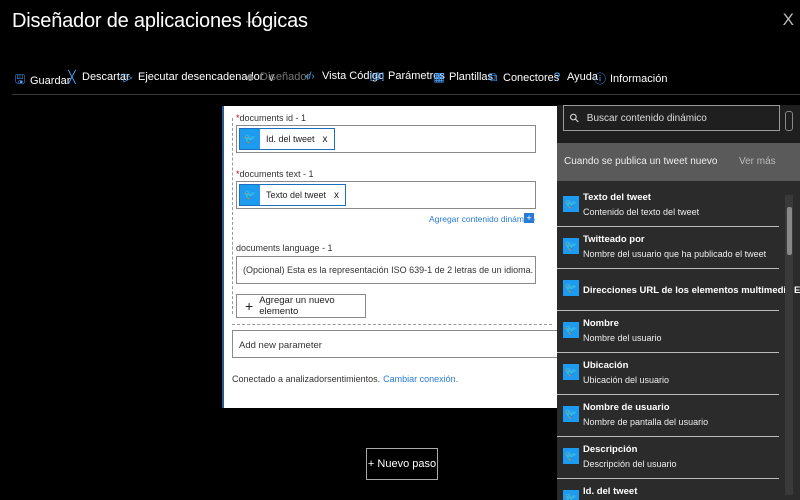 This screenshot has height=500, width=800. I want to click on connectors-button: ⧉ Conectores, so click(523, 77).